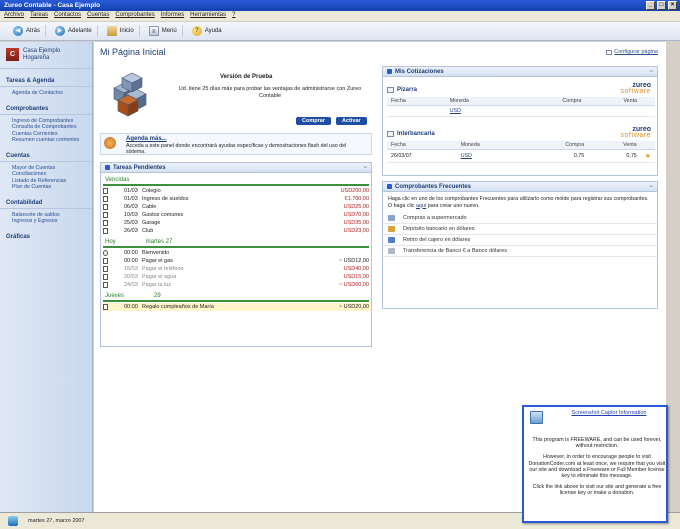 This screenshot has height=529, width=680. What do you see at coordinates (313, 121) in the screenshot?
I see `buy-button: Comprar` at bounding box center [313, 121].